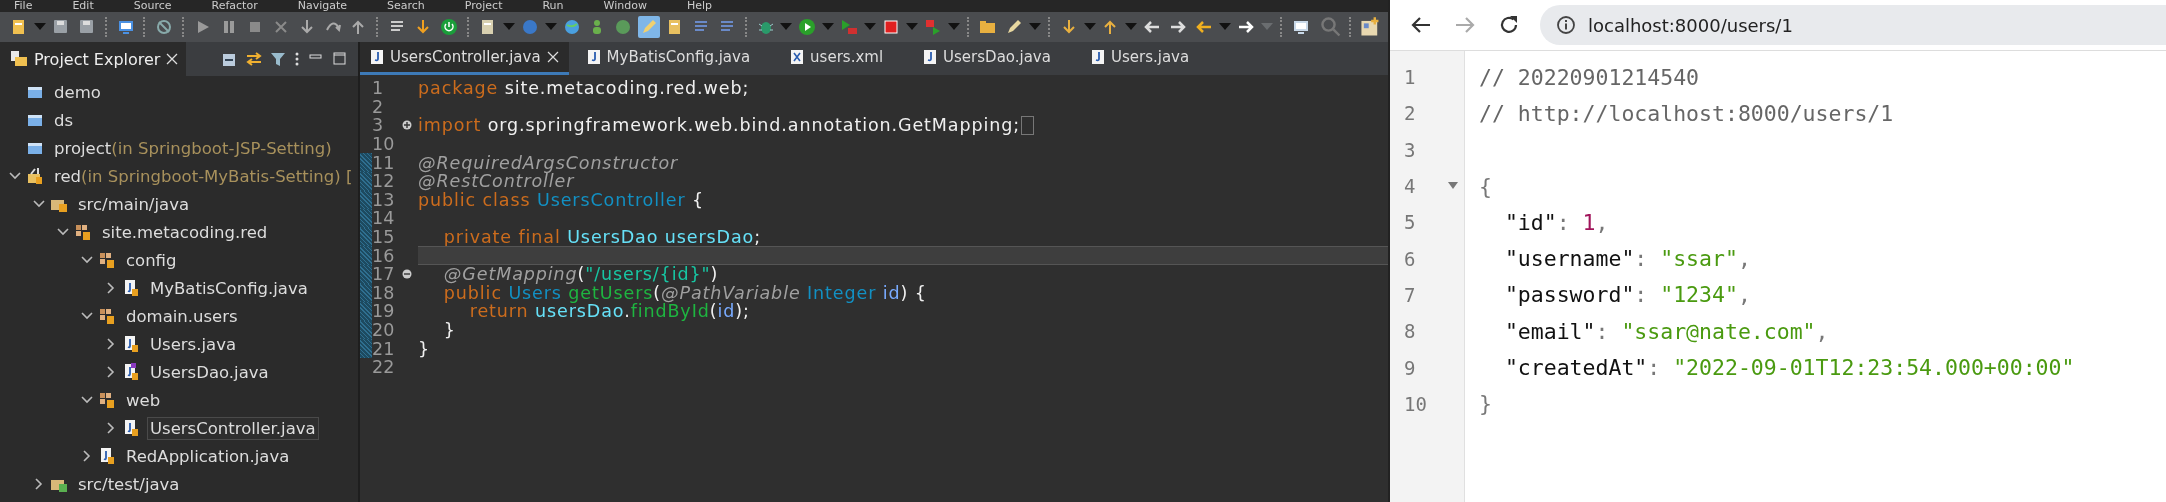 Image resolution: width=2166 pixels, height=502 pixels. What do you see at coordinates (83, 6) in the screenshot?
I see `menu-item: Edit` at bounding box center [83, 6].